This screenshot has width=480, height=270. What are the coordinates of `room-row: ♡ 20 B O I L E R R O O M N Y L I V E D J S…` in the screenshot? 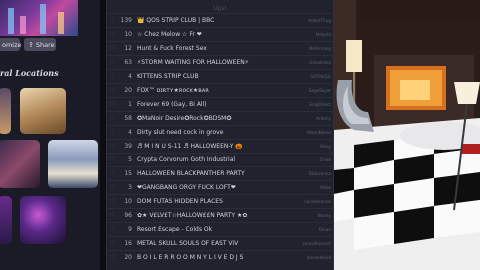 It's located at (221, 257).